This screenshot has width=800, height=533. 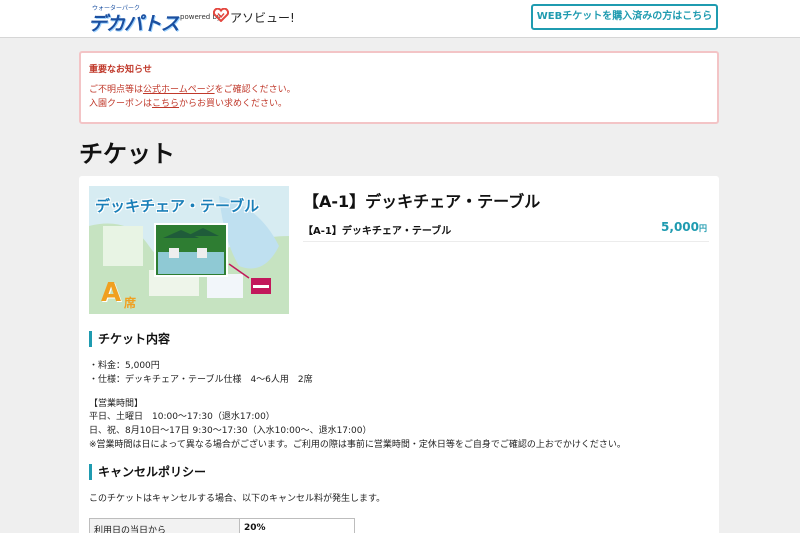 I want to click on seat-grade-letter: A, so click(x=111, y=293).